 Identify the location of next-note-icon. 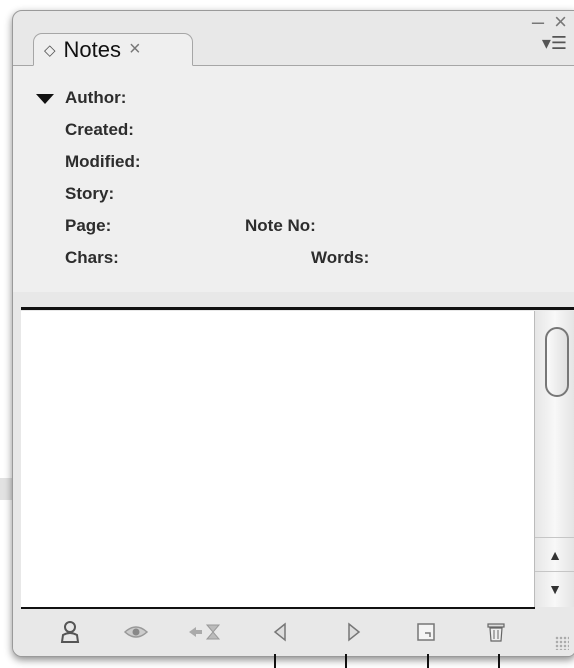
(354, 632).